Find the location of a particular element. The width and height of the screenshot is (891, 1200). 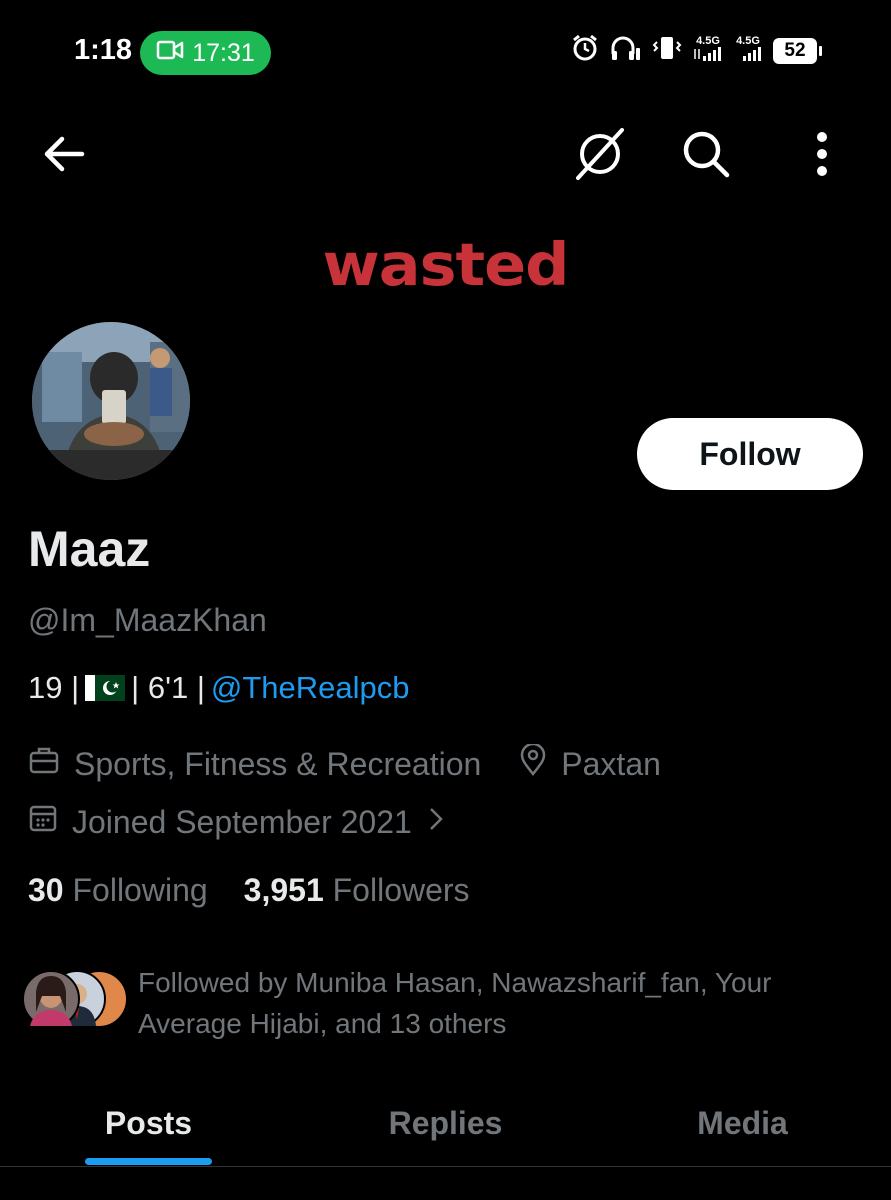

profile-bio: 19 | | 6'1 | @TheRealpcb is located at coordinates (219, 688).